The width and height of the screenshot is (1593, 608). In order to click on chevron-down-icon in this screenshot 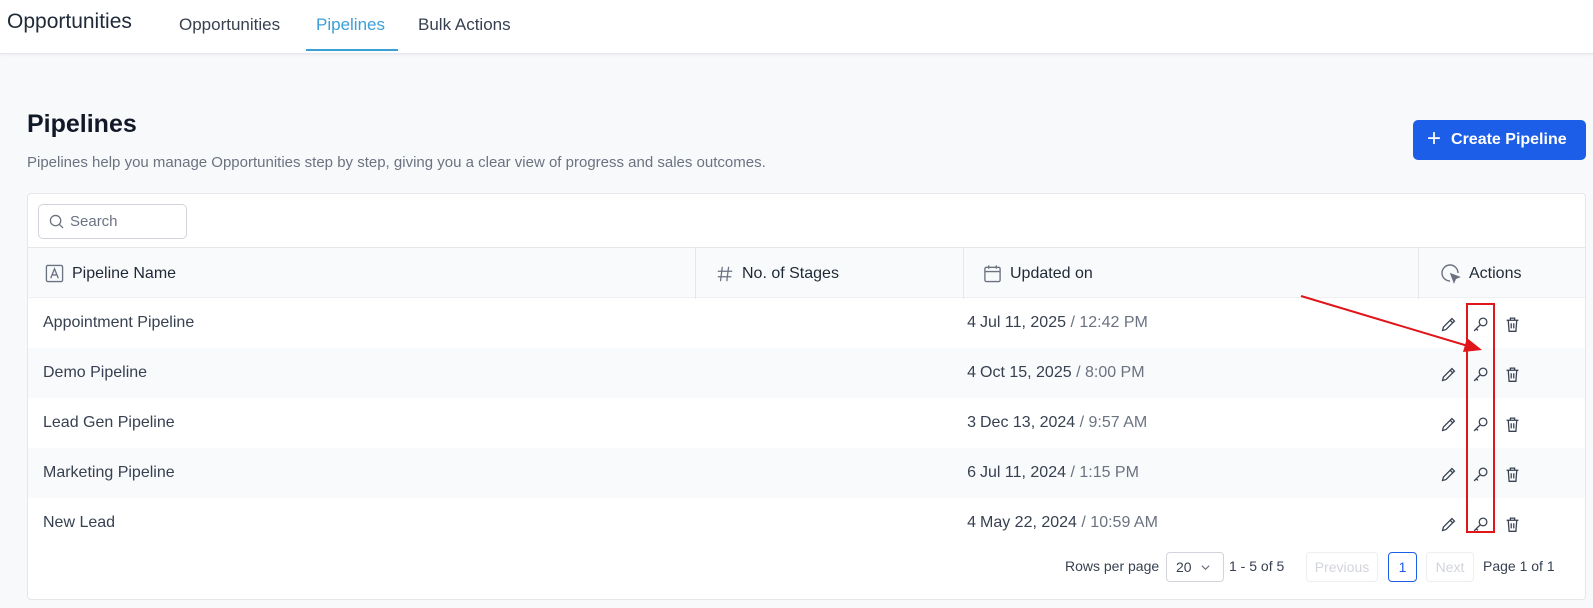, I will do `click(1205, 567)`.